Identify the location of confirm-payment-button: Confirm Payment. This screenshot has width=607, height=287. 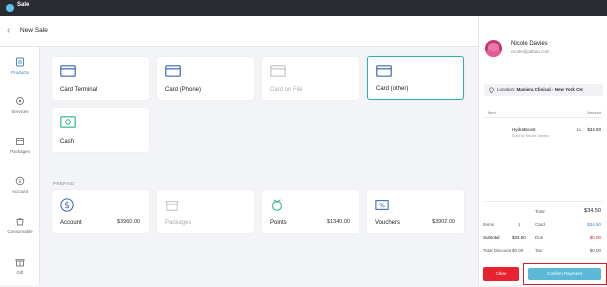
(564, 274).